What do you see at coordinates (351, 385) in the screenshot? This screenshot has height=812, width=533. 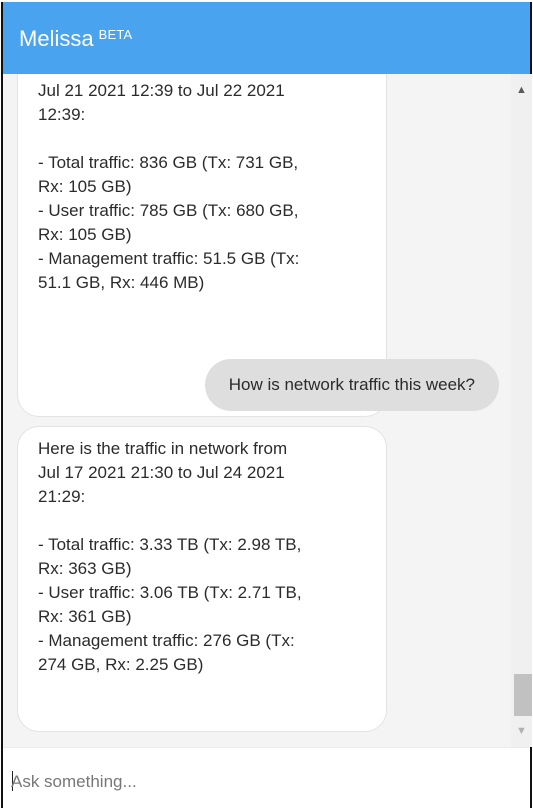 I see `user-message: How is network traffic this week?` at bounding box center [351, 385].